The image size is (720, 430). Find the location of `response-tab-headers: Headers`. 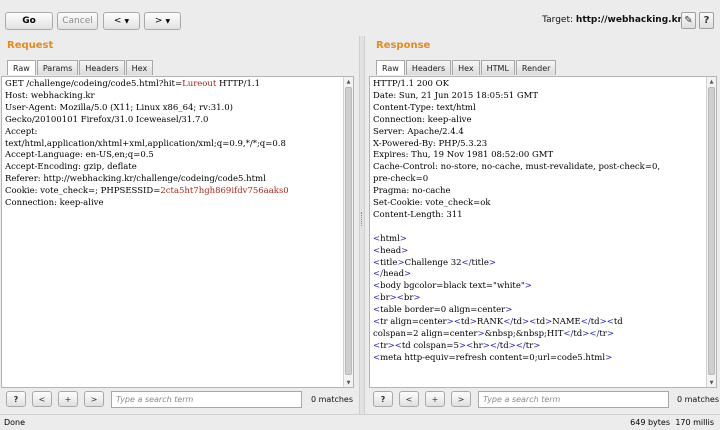

response-tab-headers: Headers is located at coordinates (428, 67).